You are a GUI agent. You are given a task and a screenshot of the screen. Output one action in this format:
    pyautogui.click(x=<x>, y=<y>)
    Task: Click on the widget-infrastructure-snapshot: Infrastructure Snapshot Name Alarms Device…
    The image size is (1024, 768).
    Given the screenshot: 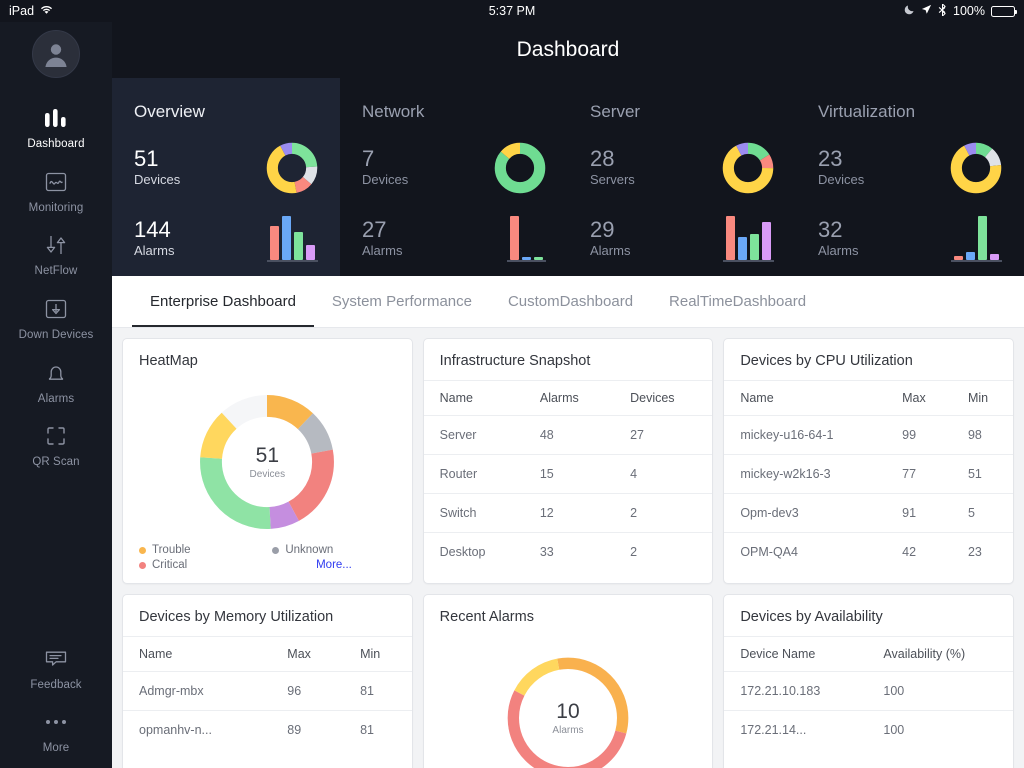 What is the action you would take?
    pyautogui.click(x=568, y=461)
    